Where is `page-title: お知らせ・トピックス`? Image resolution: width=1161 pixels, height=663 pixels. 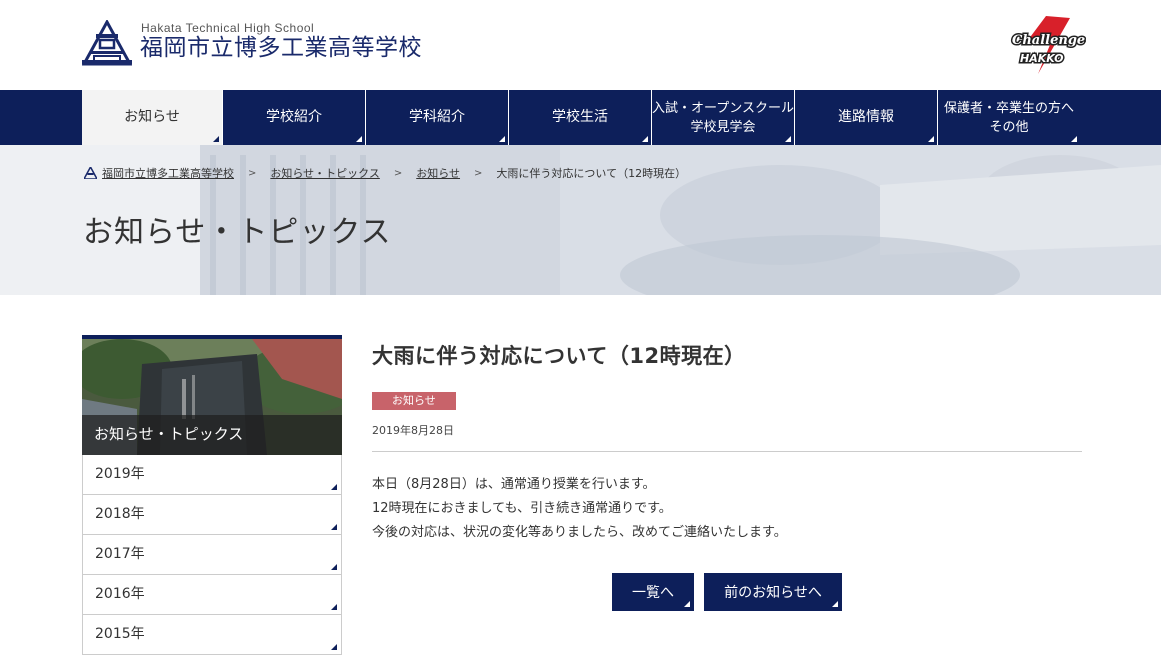
page-title: お知らせ・トピックス is located at coordinates (237, 232).